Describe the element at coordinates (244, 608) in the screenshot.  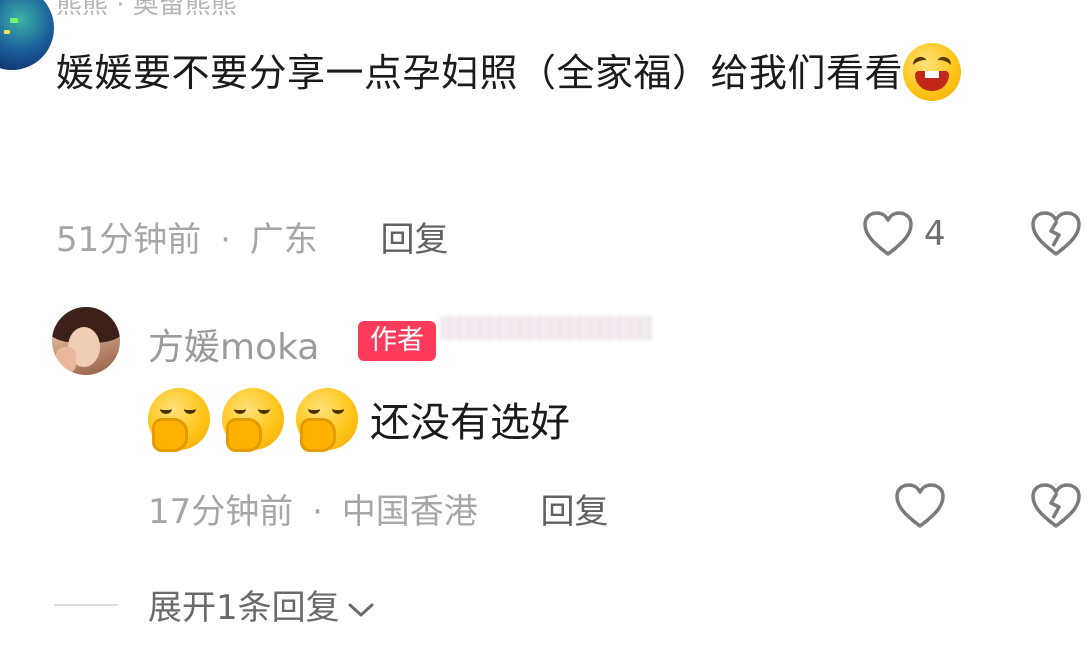
I see `expand-replies-label: 展开1条回复` at that location.